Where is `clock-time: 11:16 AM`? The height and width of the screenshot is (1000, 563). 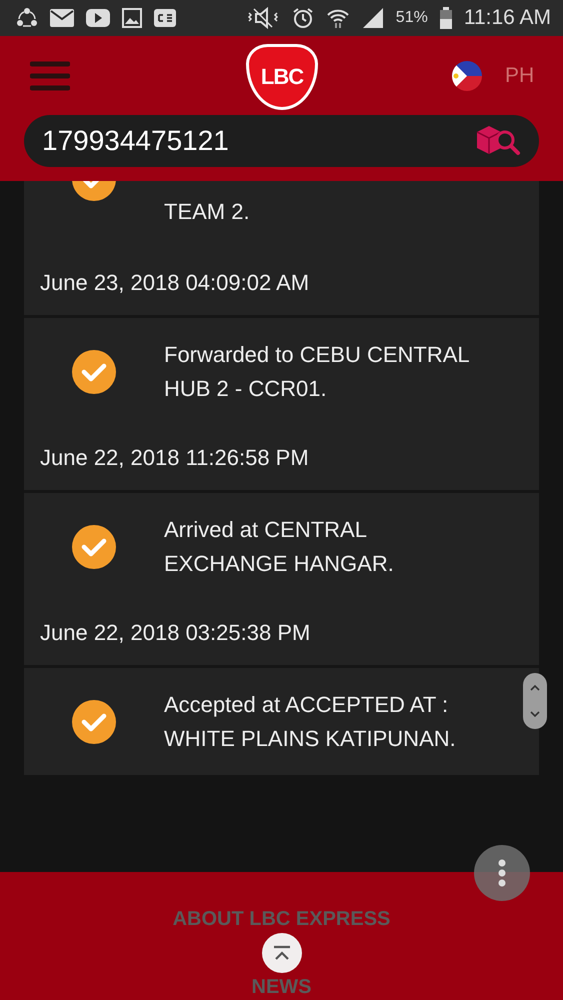
clock-time: 11:16 AM is located at coordinates (507, 18).